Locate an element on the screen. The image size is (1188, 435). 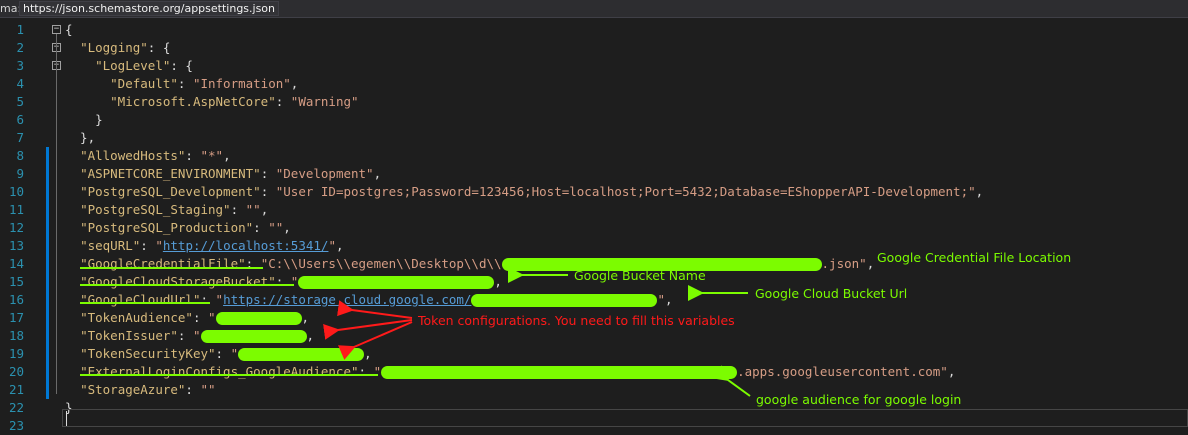
arrow-token-audience is located at coordinates (375, 309).